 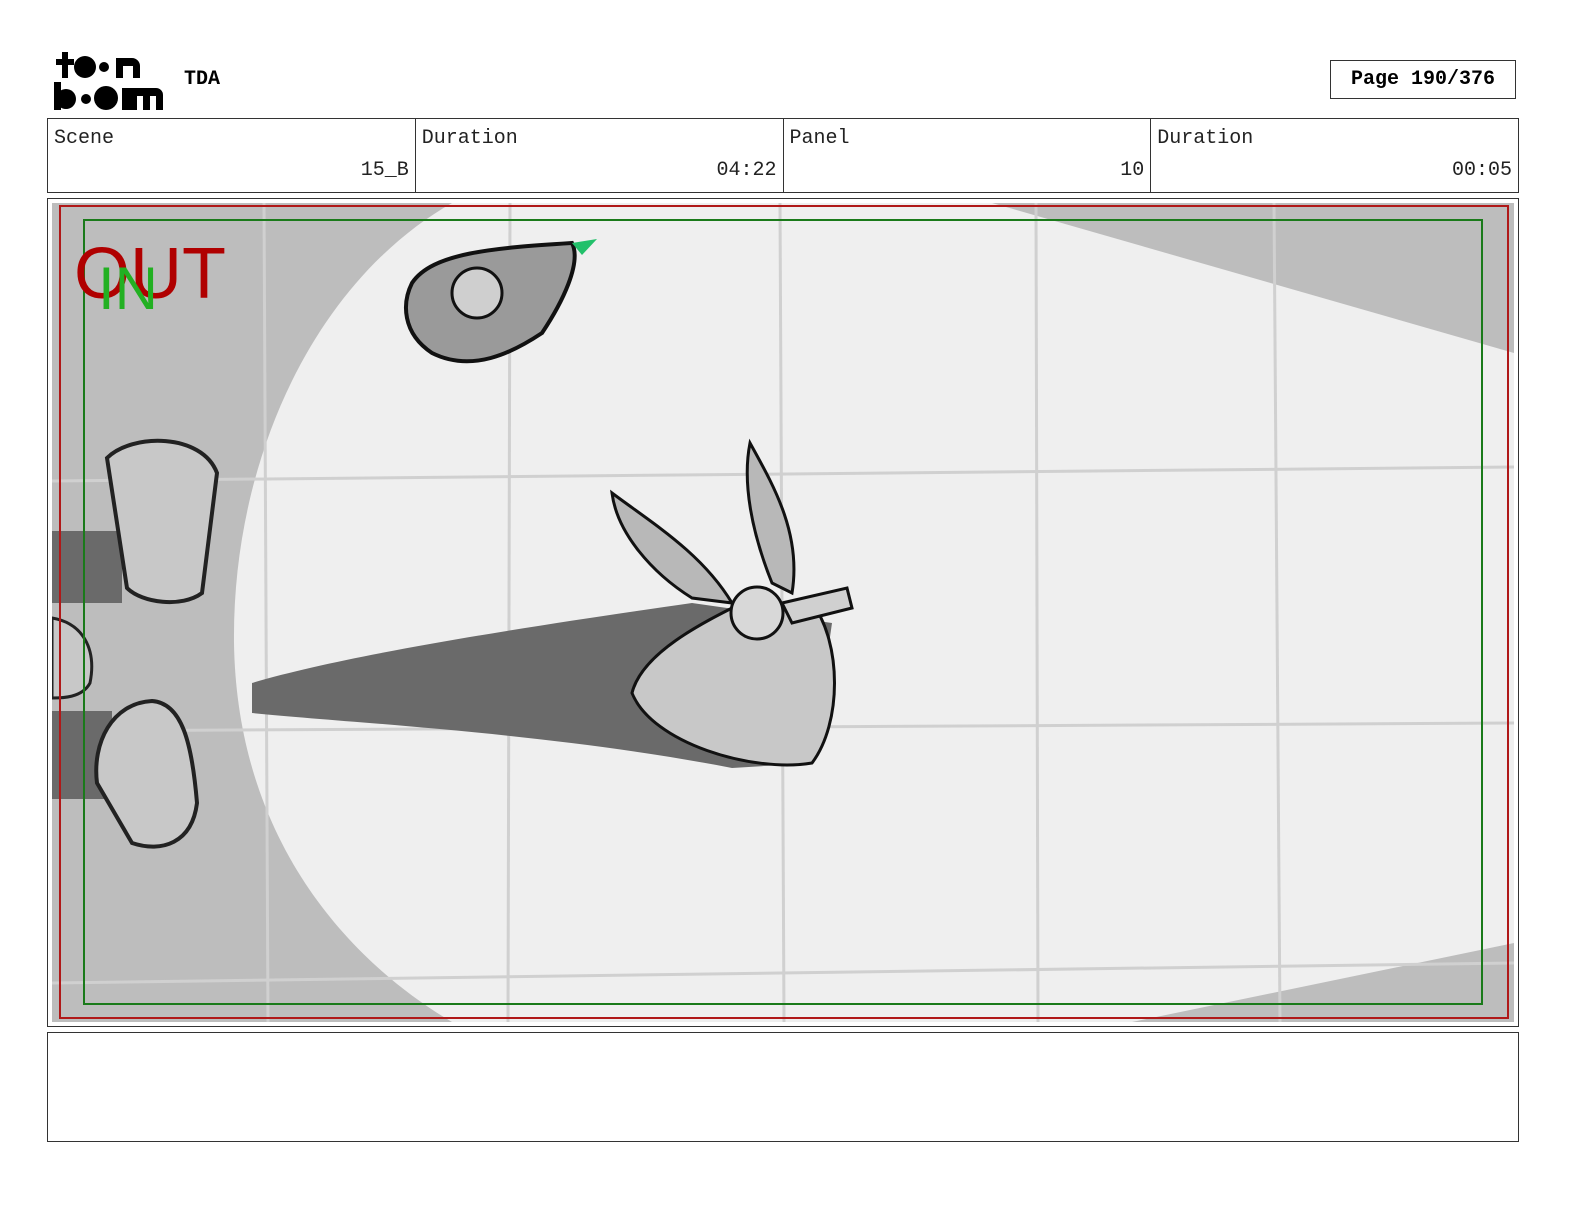 What do you see at coordinates (819, 138) in the screenshot?
I see `panel-label: Panel` at bounding box center [819, 138].